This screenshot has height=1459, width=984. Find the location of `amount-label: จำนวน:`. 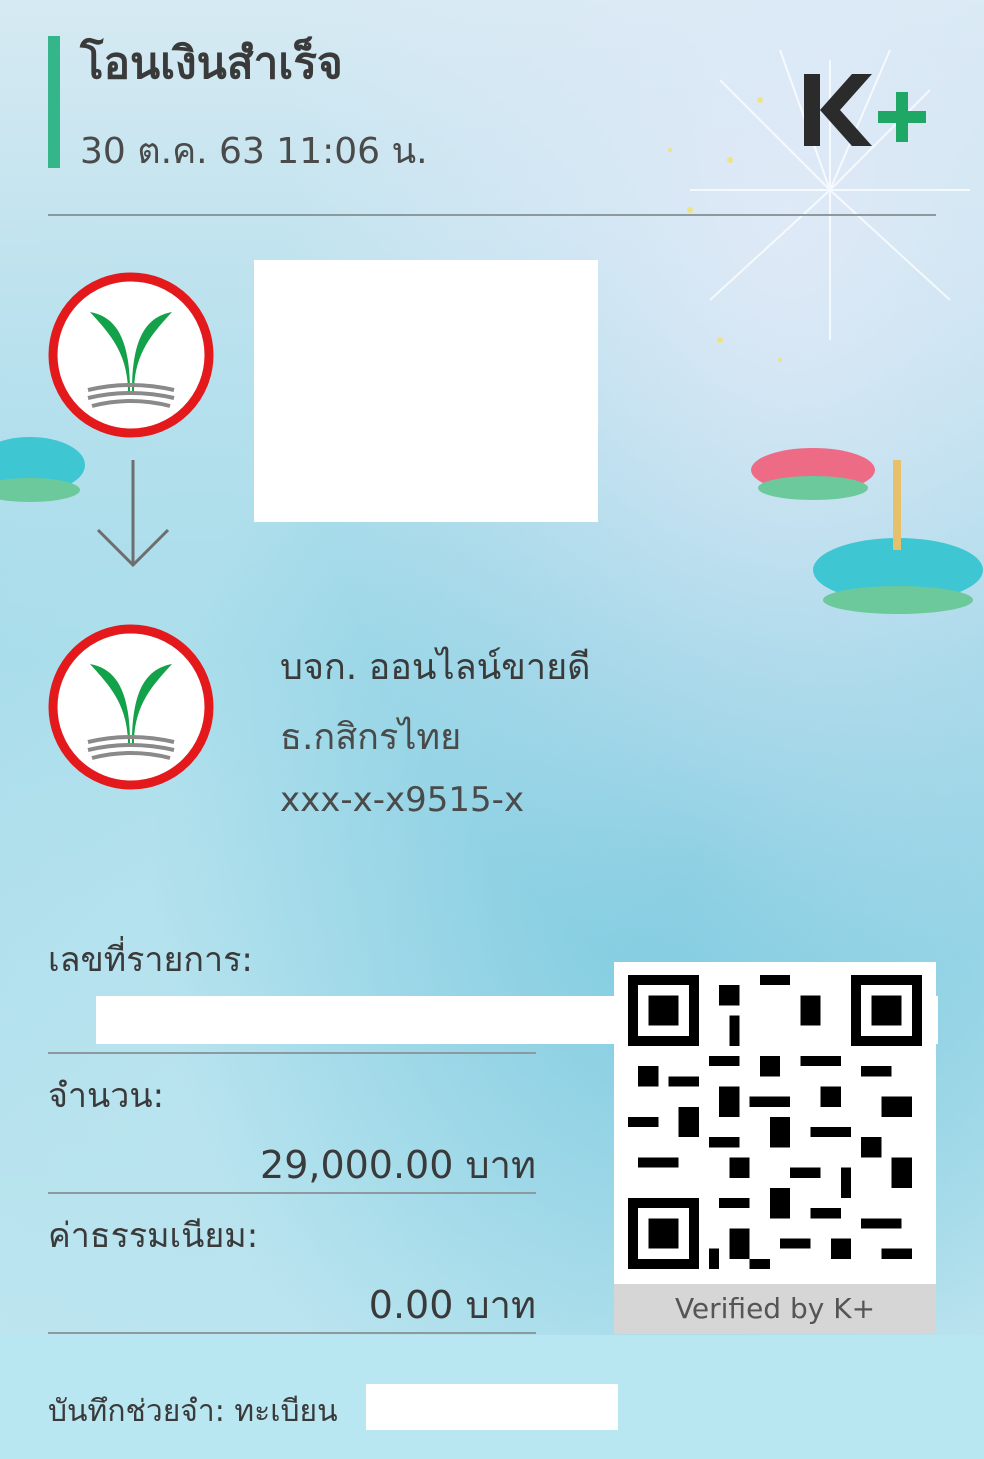

amount-label: จำนวน: is located at coordinates (106, 1096).